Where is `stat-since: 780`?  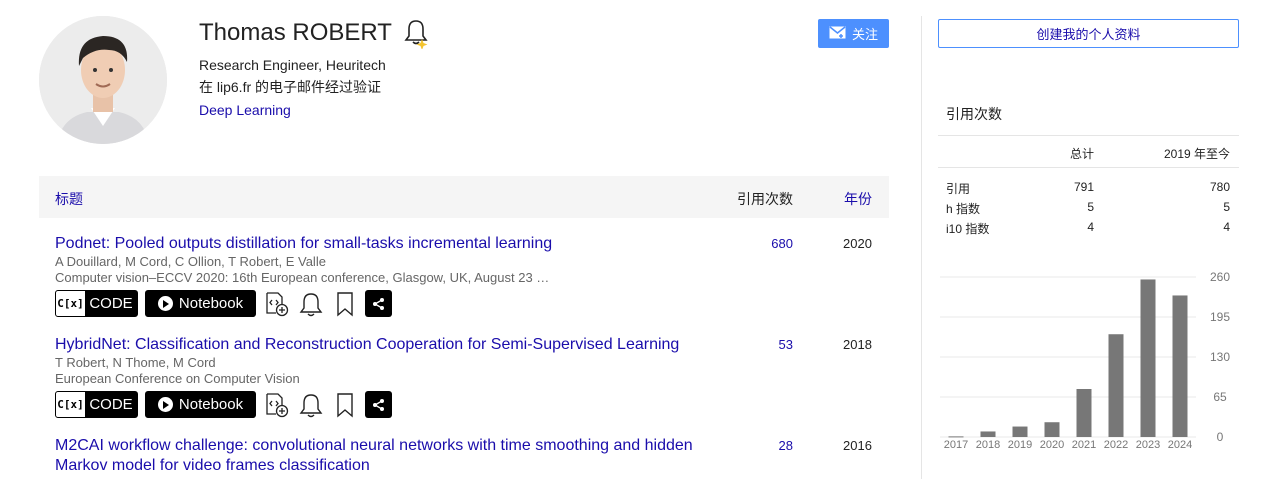 stat-since: 780 is located at coordinates (1219, 187).